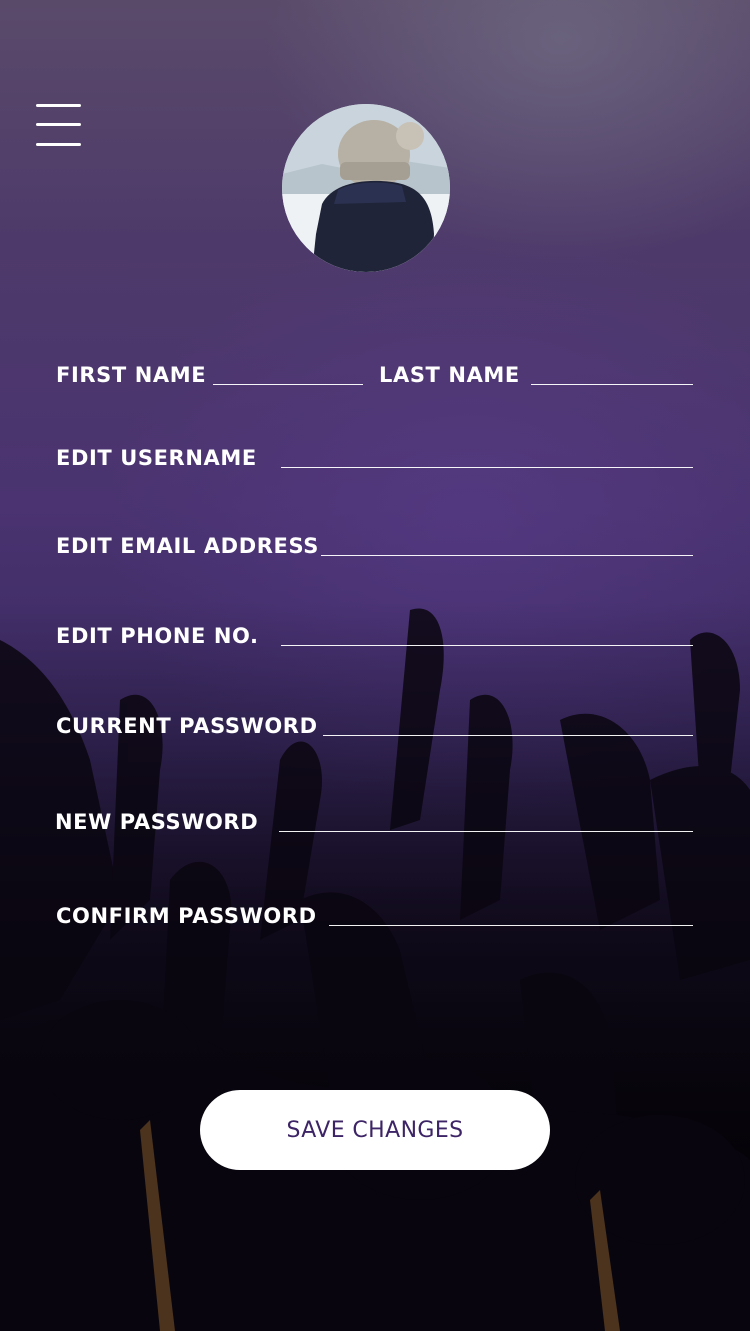 This screenshot has width=750, height=1331. What do you see at coordinates (186, 916) in the screenshot?
I see `confirm-password-label: CONFIRM PASSWORD` at bounding box center [186, 916].